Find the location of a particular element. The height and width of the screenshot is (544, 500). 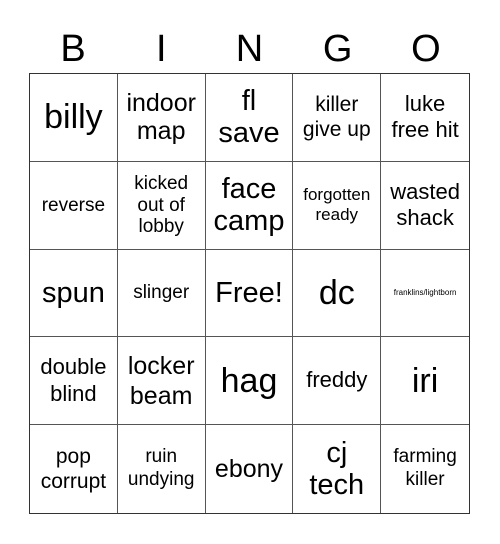

bingo-cell: indoor map is located at coordinates (161, 118).